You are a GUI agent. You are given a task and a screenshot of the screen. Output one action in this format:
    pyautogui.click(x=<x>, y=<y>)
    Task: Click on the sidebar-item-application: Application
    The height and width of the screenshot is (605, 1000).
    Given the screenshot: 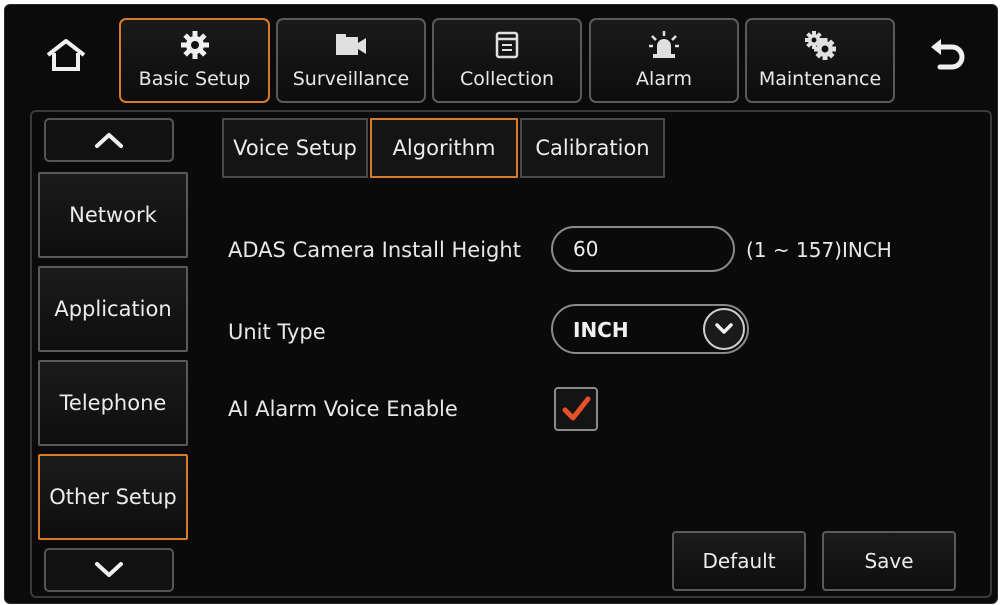 What is the action you would take?
    pyautogui.click(x=113, y=309)
    